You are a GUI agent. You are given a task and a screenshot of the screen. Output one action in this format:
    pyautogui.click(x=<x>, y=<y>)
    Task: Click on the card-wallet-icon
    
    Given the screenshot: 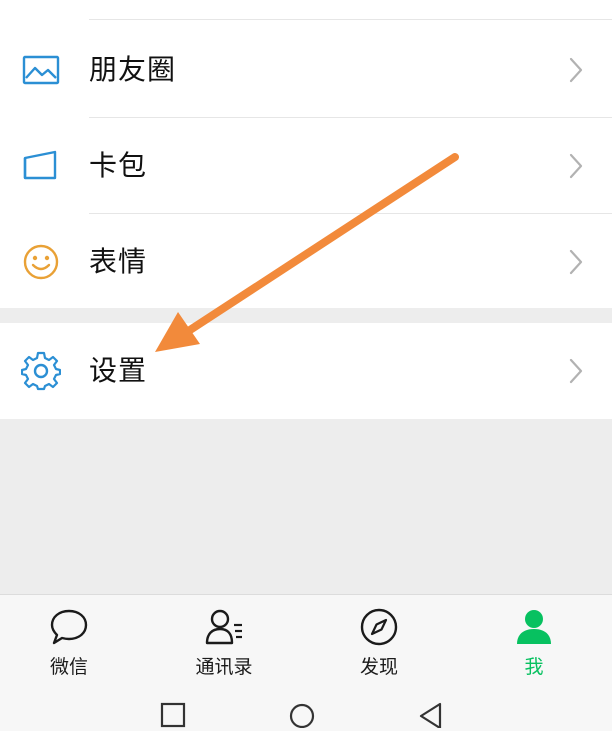 What is the action you would take?
    pyautogui.click(x=40, y=165)
    